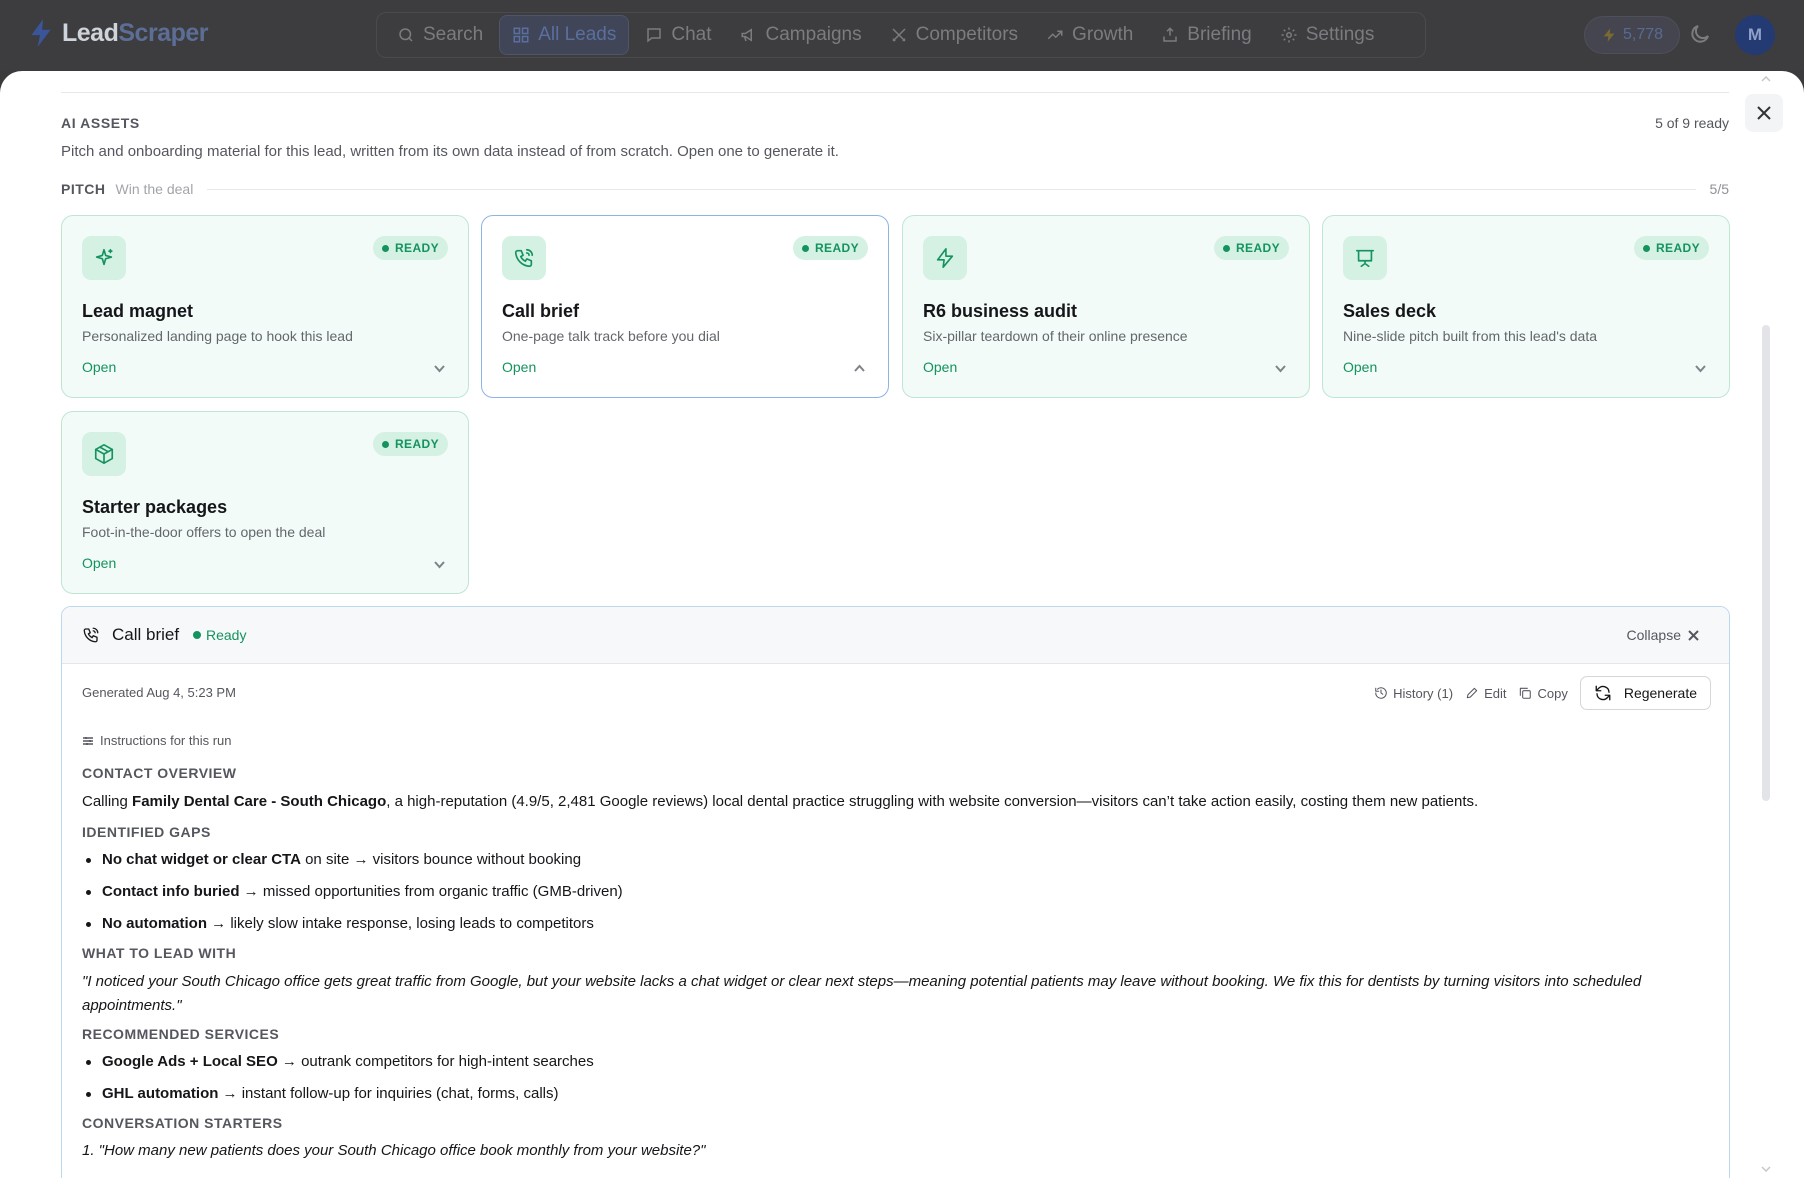 This screenshot has height=1178, width=1804. Describe the element at coordinates (1103, 34) in the screenshot. I see `nav-label: Growth` at that location.